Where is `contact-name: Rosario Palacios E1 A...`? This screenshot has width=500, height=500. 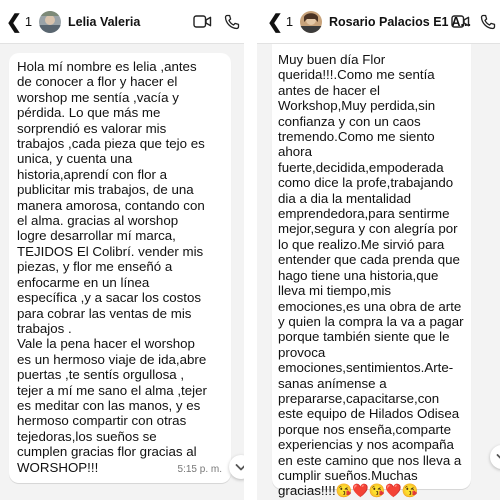
contact-name: Rosario Palacios E1 A... is located at coordinates (400, 22).